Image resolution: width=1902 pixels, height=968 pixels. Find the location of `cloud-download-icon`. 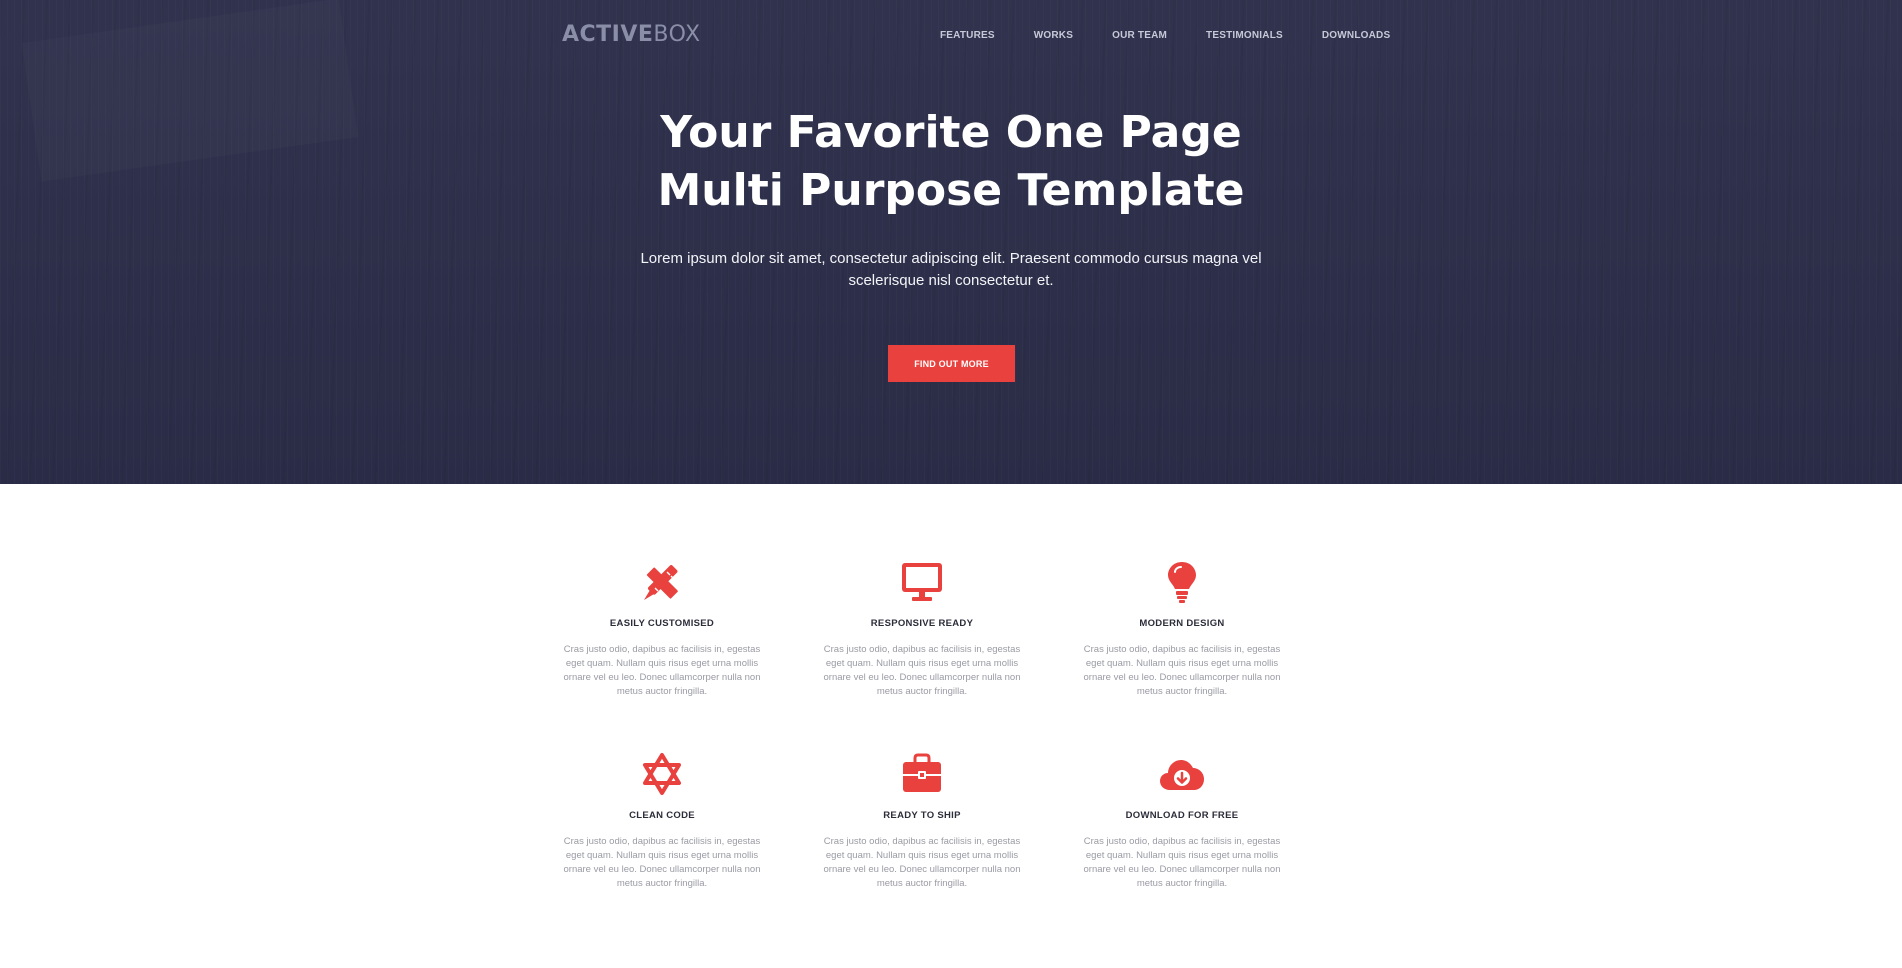

cloud-download-icon is located at coordinates (1182, 775).